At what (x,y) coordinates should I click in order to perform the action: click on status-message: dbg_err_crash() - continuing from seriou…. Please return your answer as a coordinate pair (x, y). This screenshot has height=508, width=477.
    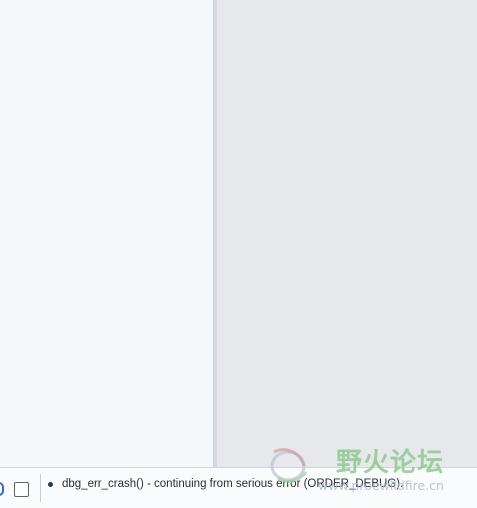
    Looking at the image, I should click on (233, 484).